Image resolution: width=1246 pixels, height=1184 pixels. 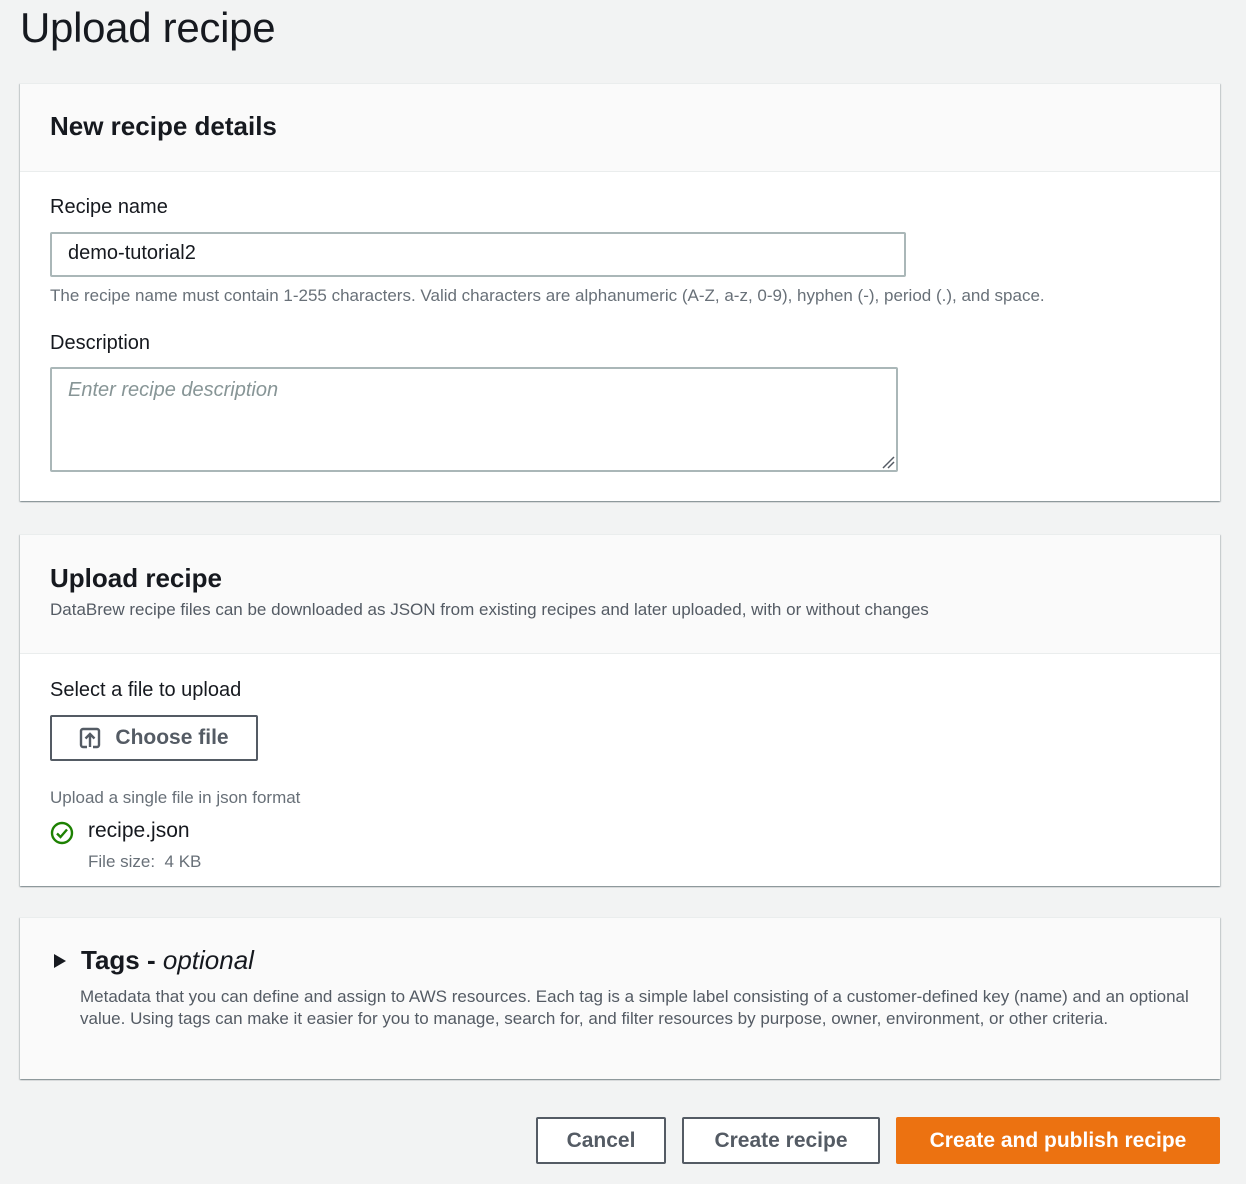 What do you see at coordinates (100, 343) in the screenshot?
I see `description-label: Description` at bounding box center [100, 343].